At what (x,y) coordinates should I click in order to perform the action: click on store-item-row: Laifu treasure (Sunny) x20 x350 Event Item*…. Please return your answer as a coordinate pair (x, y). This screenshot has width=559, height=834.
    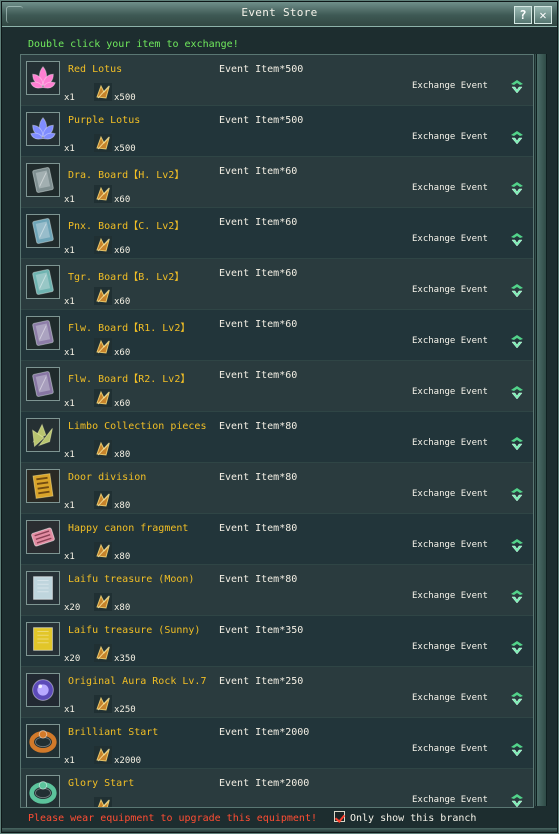
    Looking at the image, I should click on (277, 641).